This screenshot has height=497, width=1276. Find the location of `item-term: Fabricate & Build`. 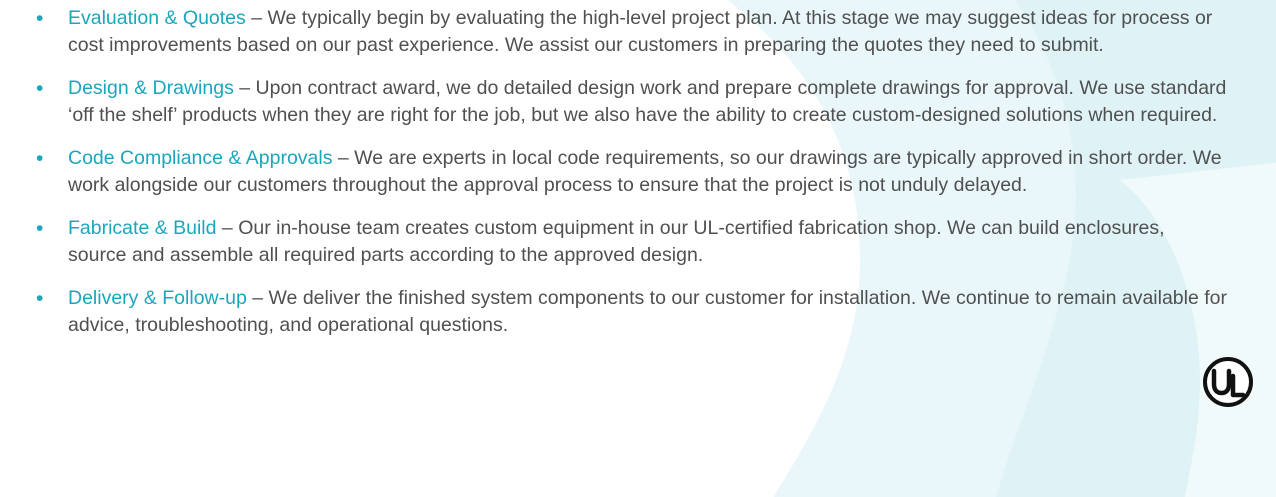

item-term: Fabricate & Build is located at coordinates (142, 228).